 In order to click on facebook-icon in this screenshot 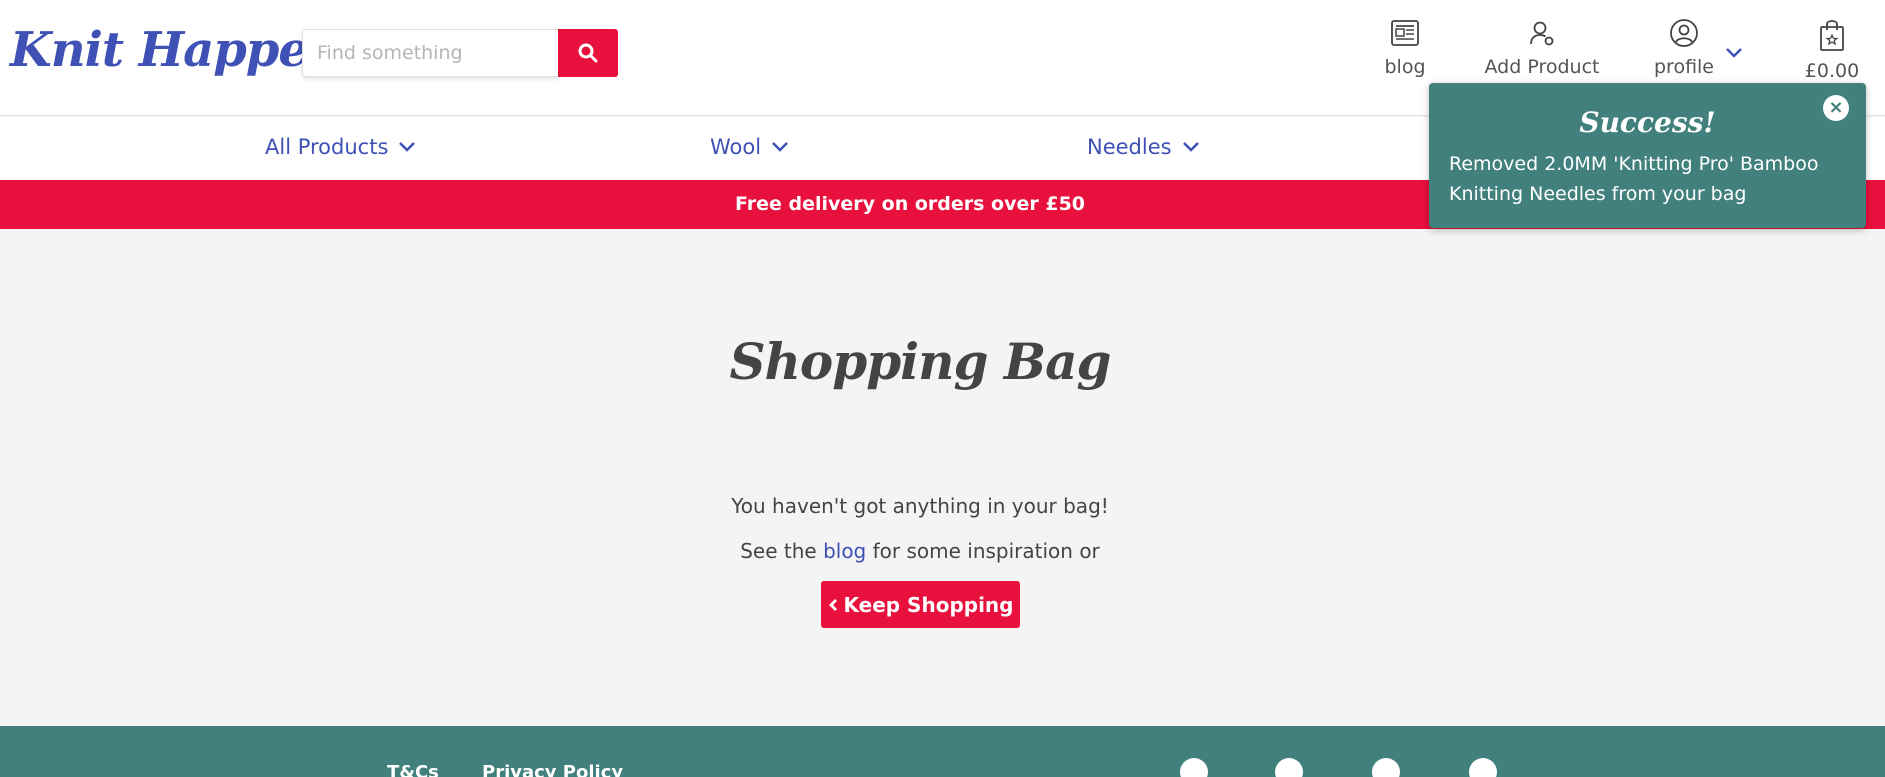, I will do `click(1194, 767)`.